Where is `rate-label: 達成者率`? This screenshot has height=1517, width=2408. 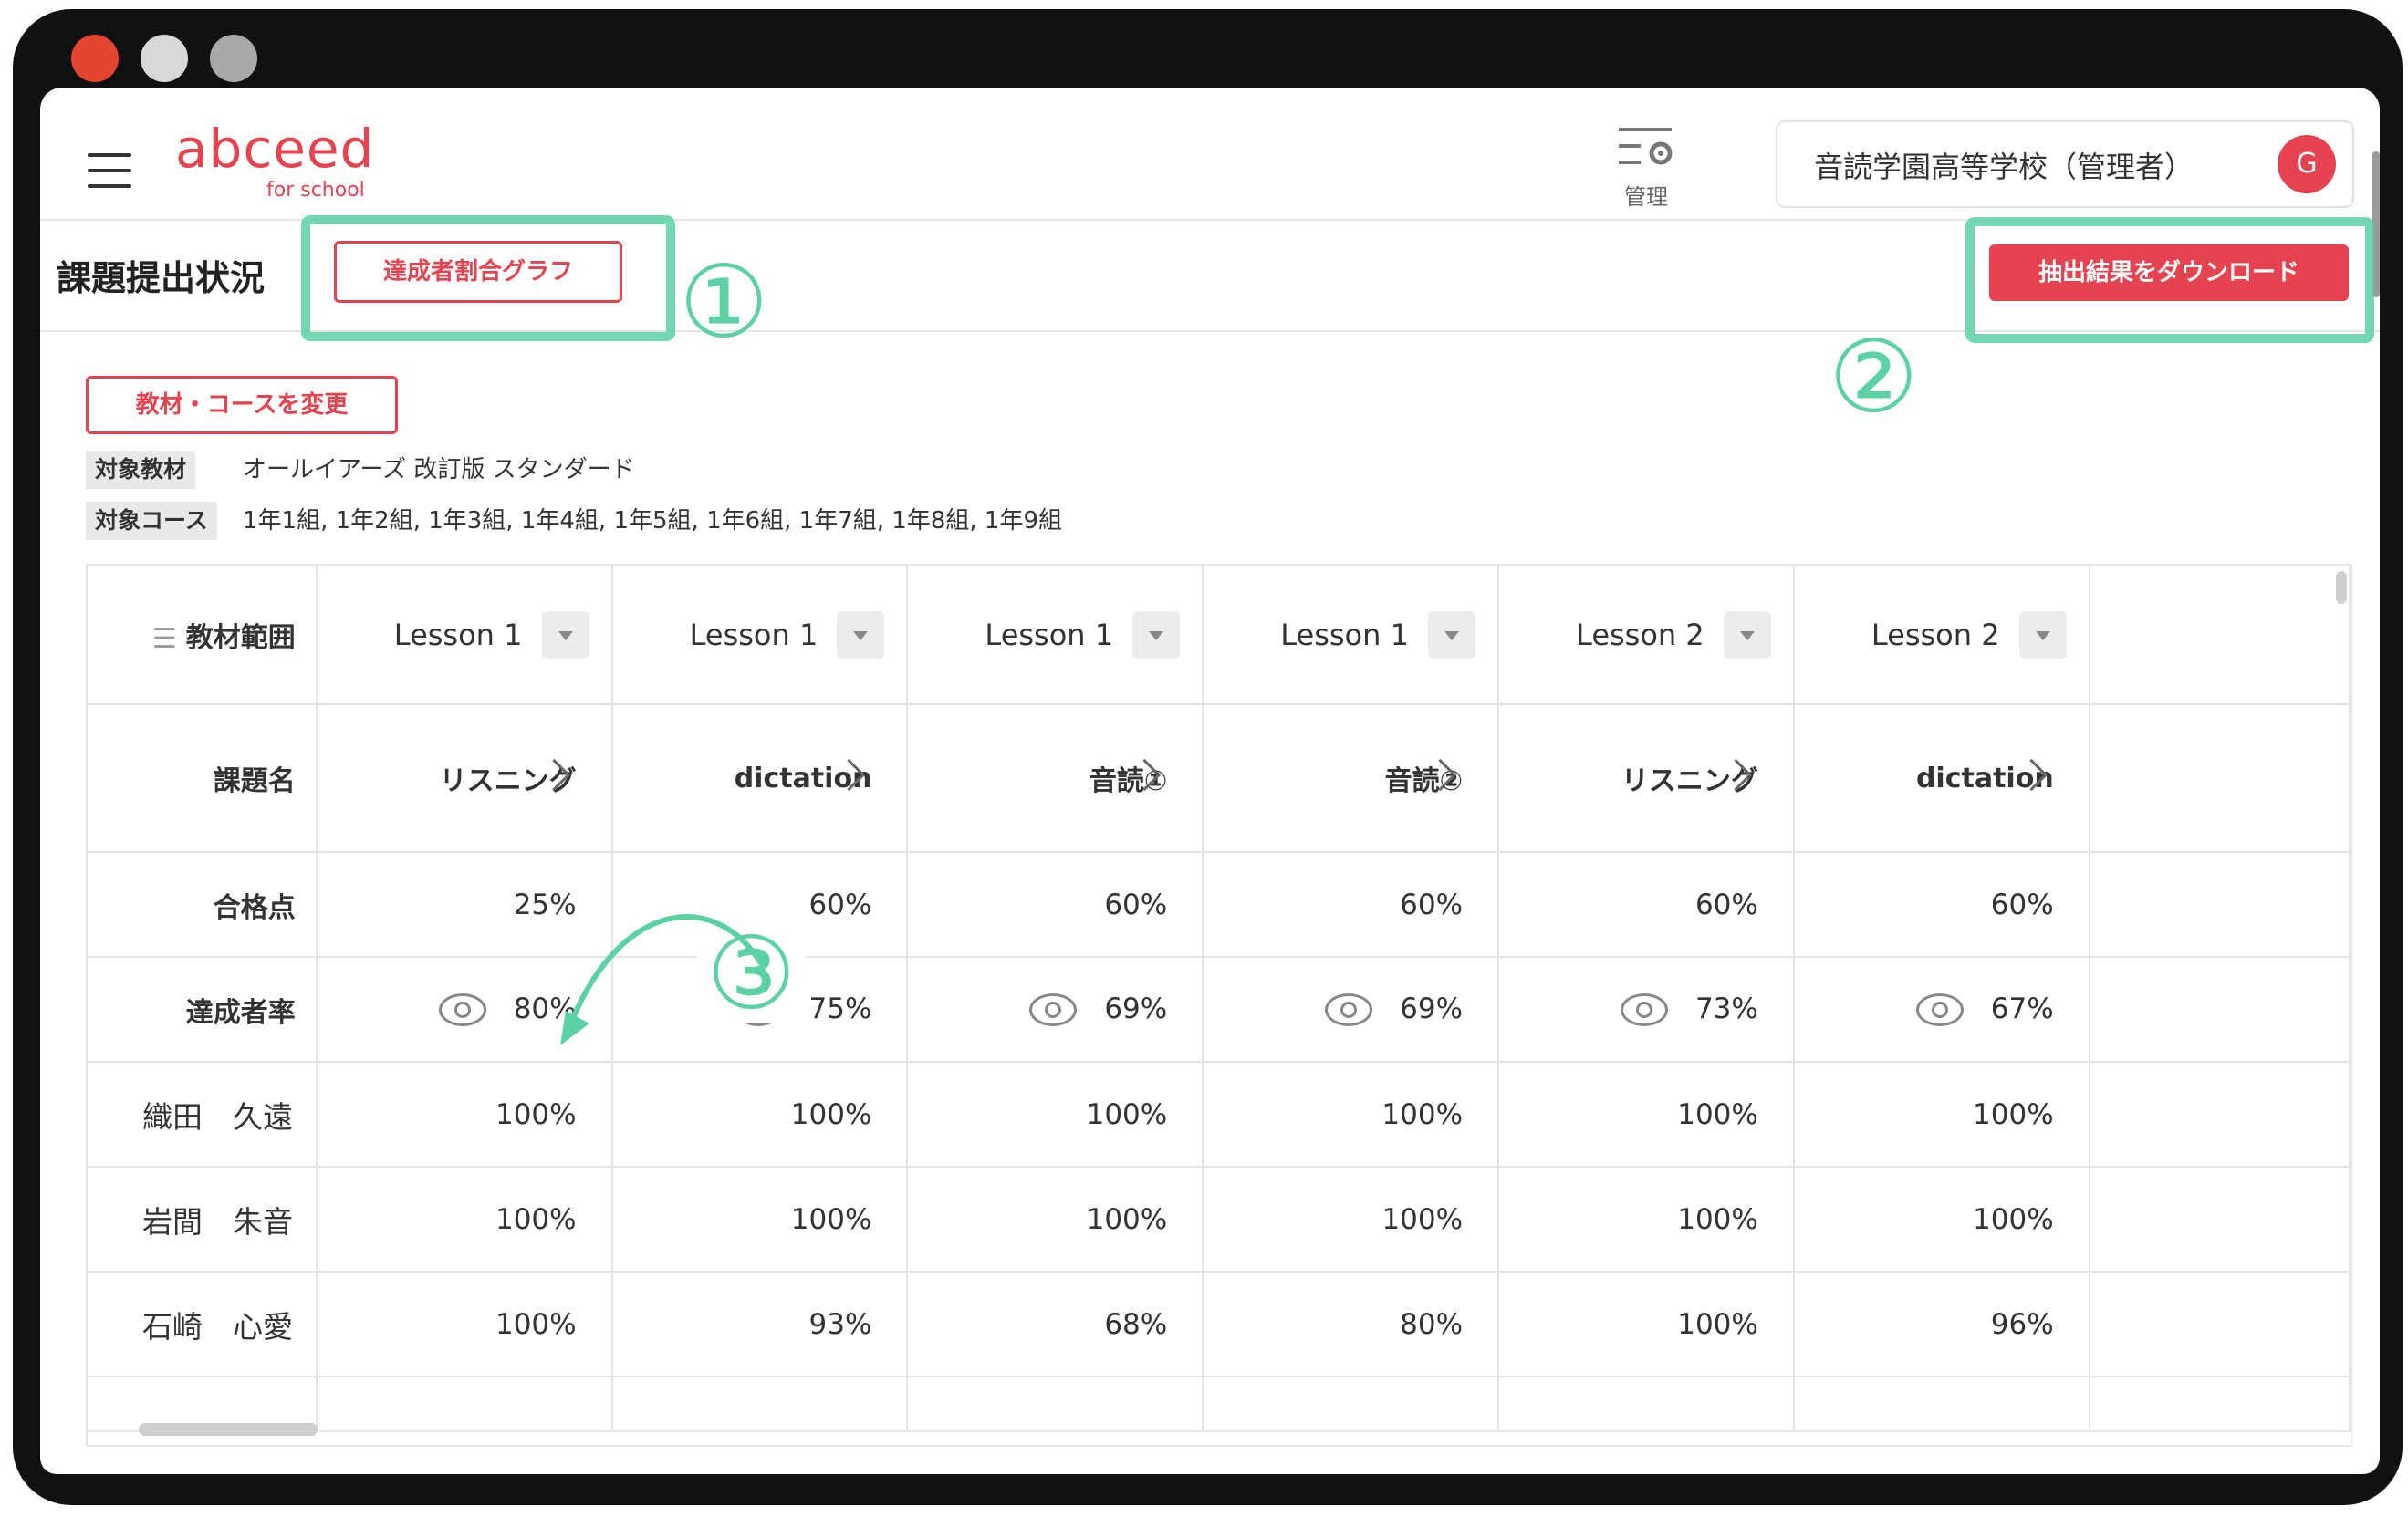 rate-label: 達成者率 is located at coordinates (203, 1010).